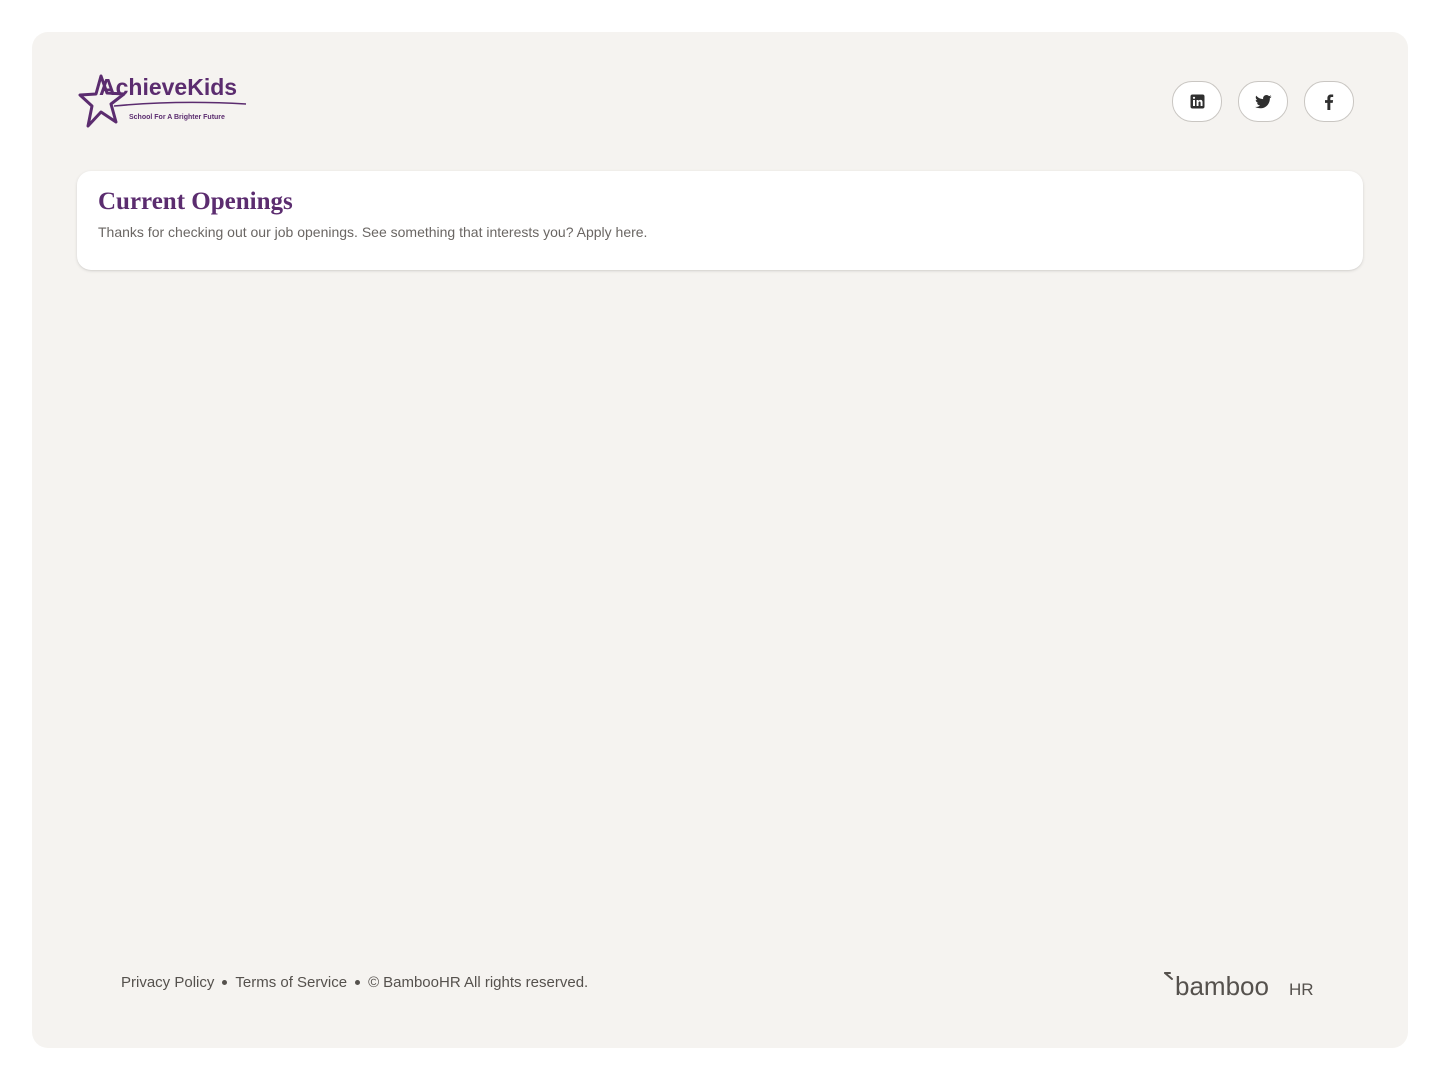 The width and height of the screenshot is (1440, 1080). Describe the element at coordinates (164, 103) in the screenshot. I see `company-logo: AchieveKids School For A Brighter Future` at that location.